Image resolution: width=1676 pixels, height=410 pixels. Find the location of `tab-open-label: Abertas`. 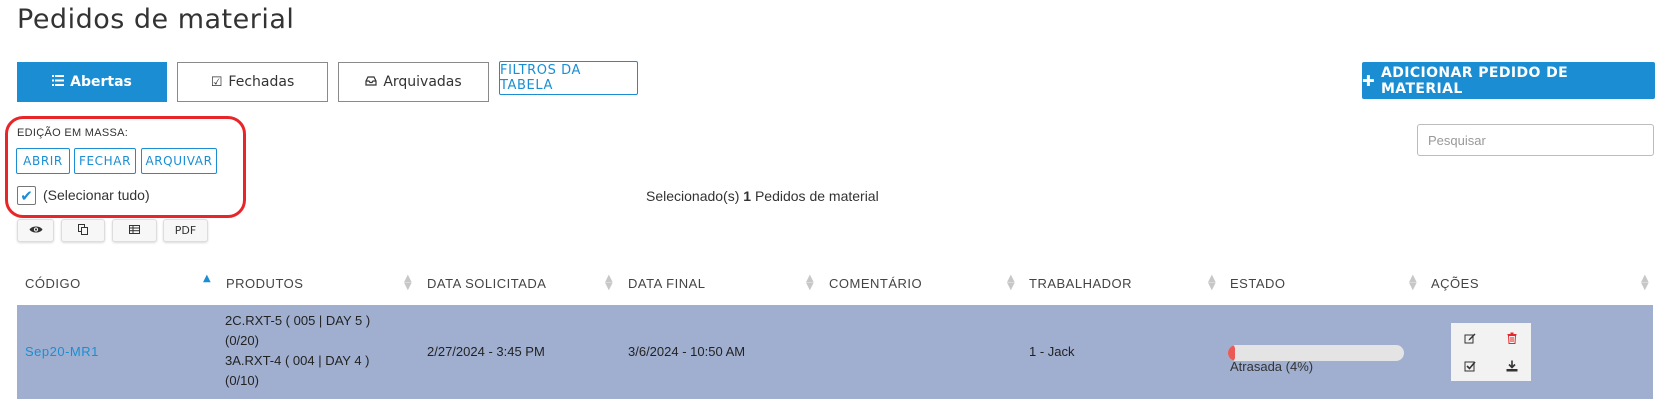

tab-open-label: Abertas is located at coordinates (101, 82).